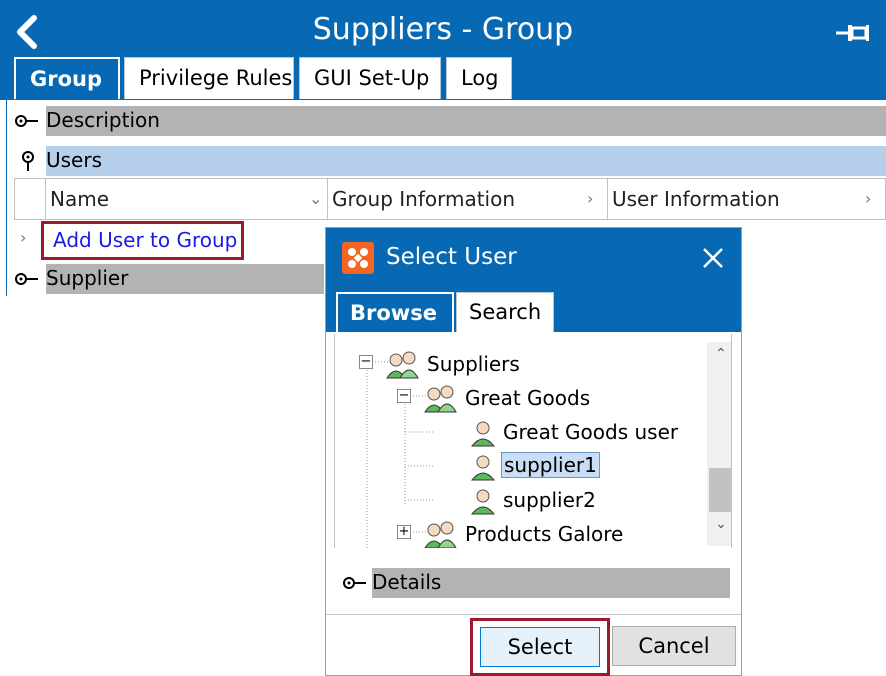 This screenshot has height=676, width=886. What do you see at coordinates (746, 199) in the screenshot?
I see `column-user-information: User Information` at bounding box center [746, 199].